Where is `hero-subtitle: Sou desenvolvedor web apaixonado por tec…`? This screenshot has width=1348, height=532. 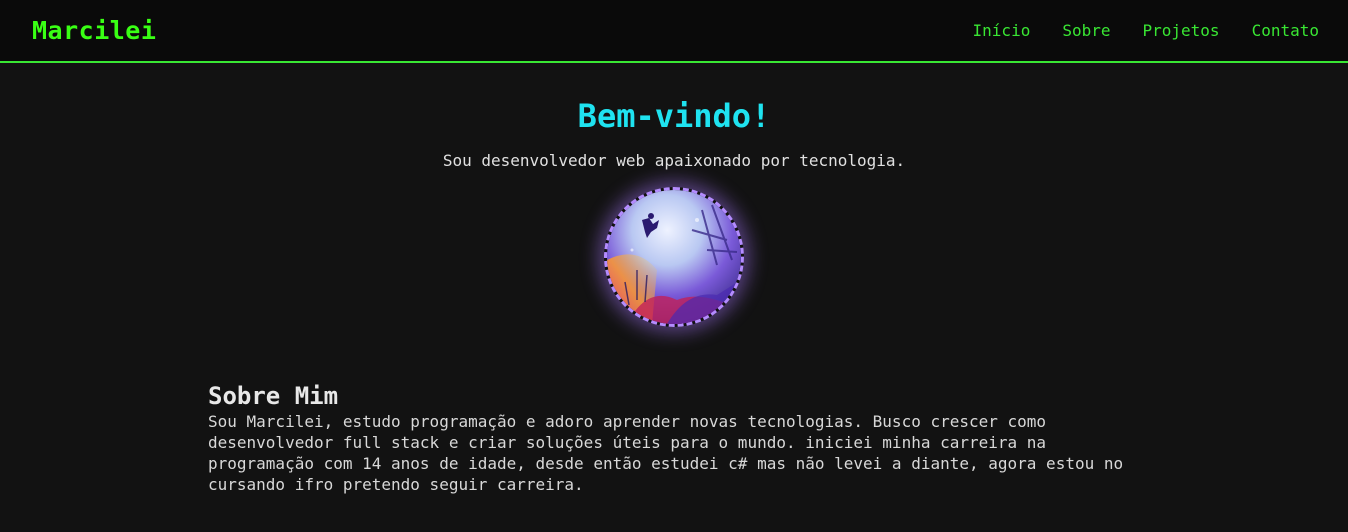
hero-subtitle: Sou desenvolvedor web apaixonado por tec… is located at coordinates (674, 160).